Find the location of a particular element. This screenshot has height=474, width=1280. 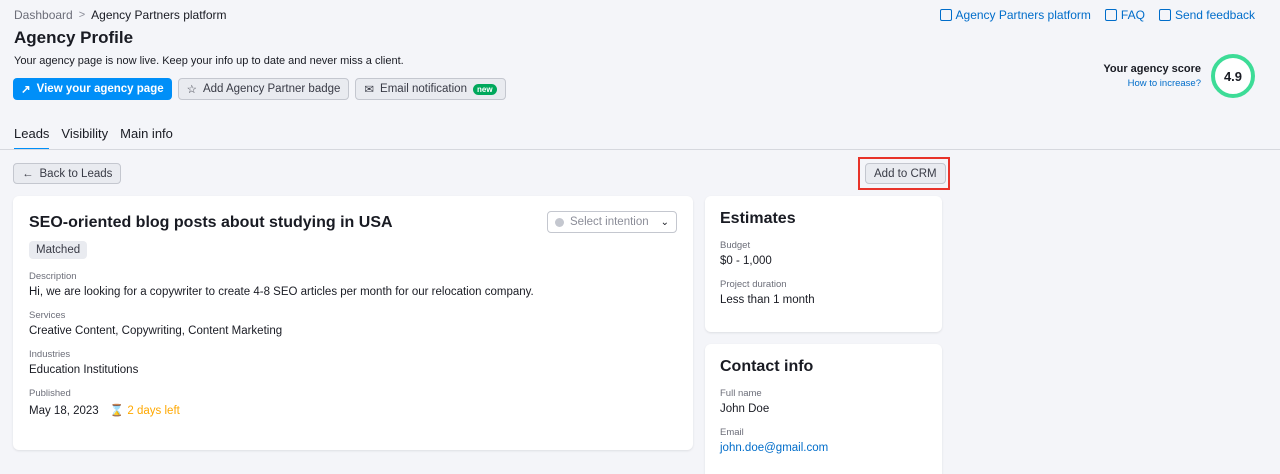

mail-icon: ✉ is located at coordinates (369, 90).